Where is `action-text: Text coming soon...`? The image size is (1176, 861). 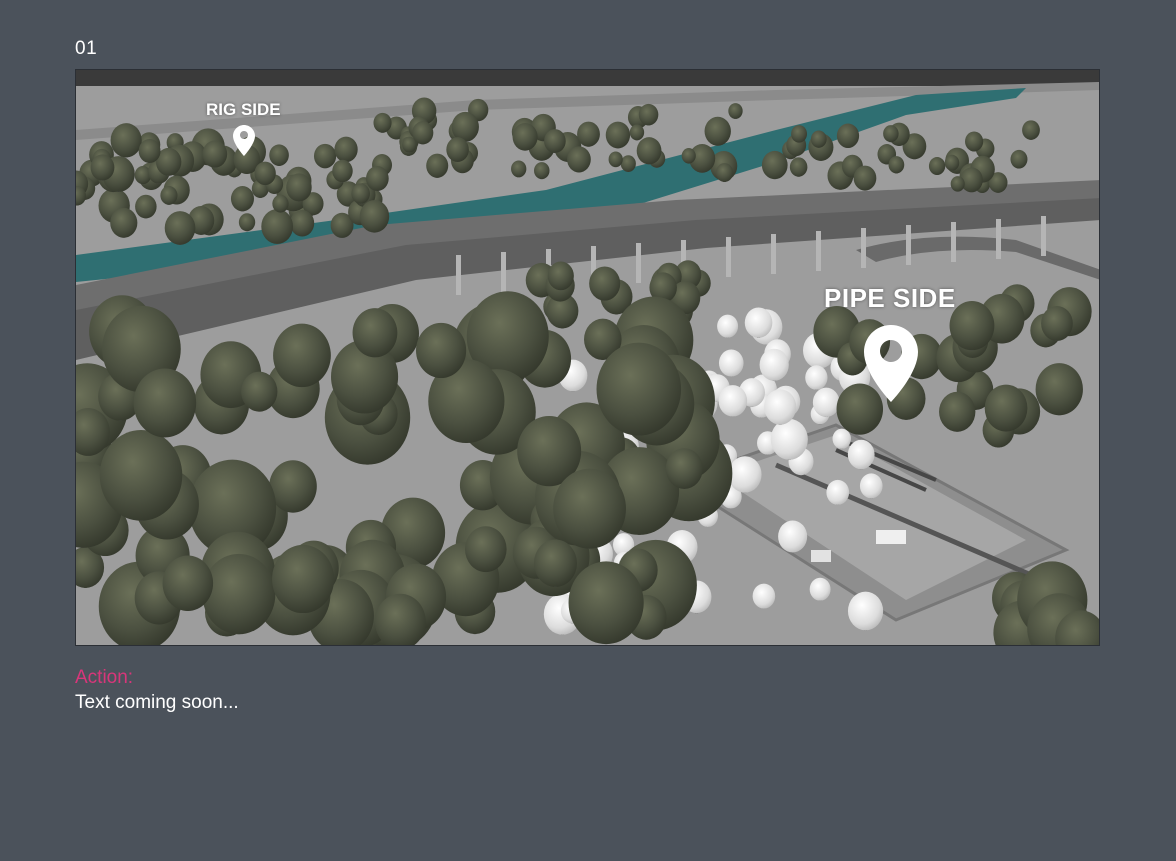
action-text: Text coming soon... is located at coordinates (157, 702).